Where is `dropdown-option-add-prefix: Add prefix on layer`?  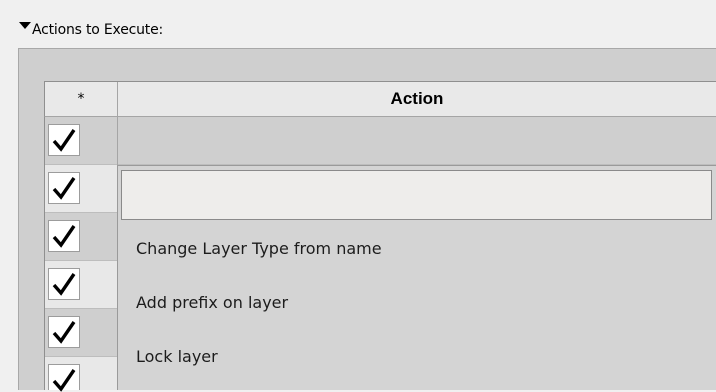
dropdown-option-add-prefix: Add prefix on layer is located at coordinates (417, 303).